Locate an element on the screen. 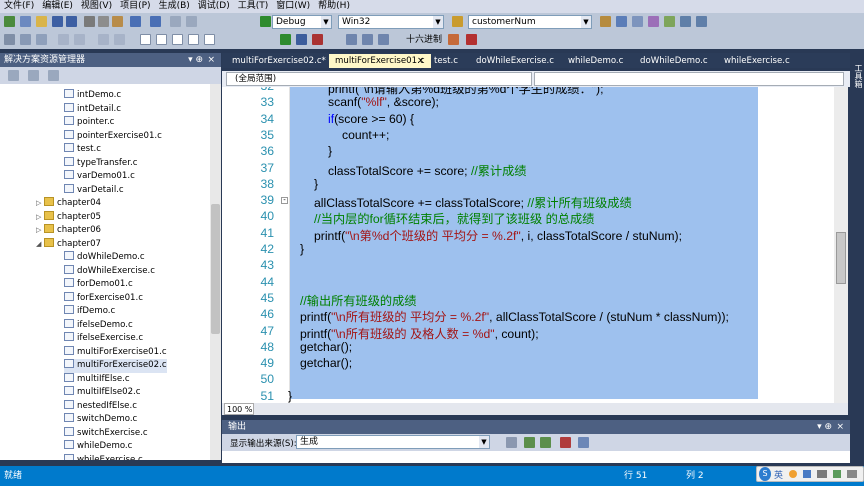  toggle-icon is located at coordinates (9, 39).